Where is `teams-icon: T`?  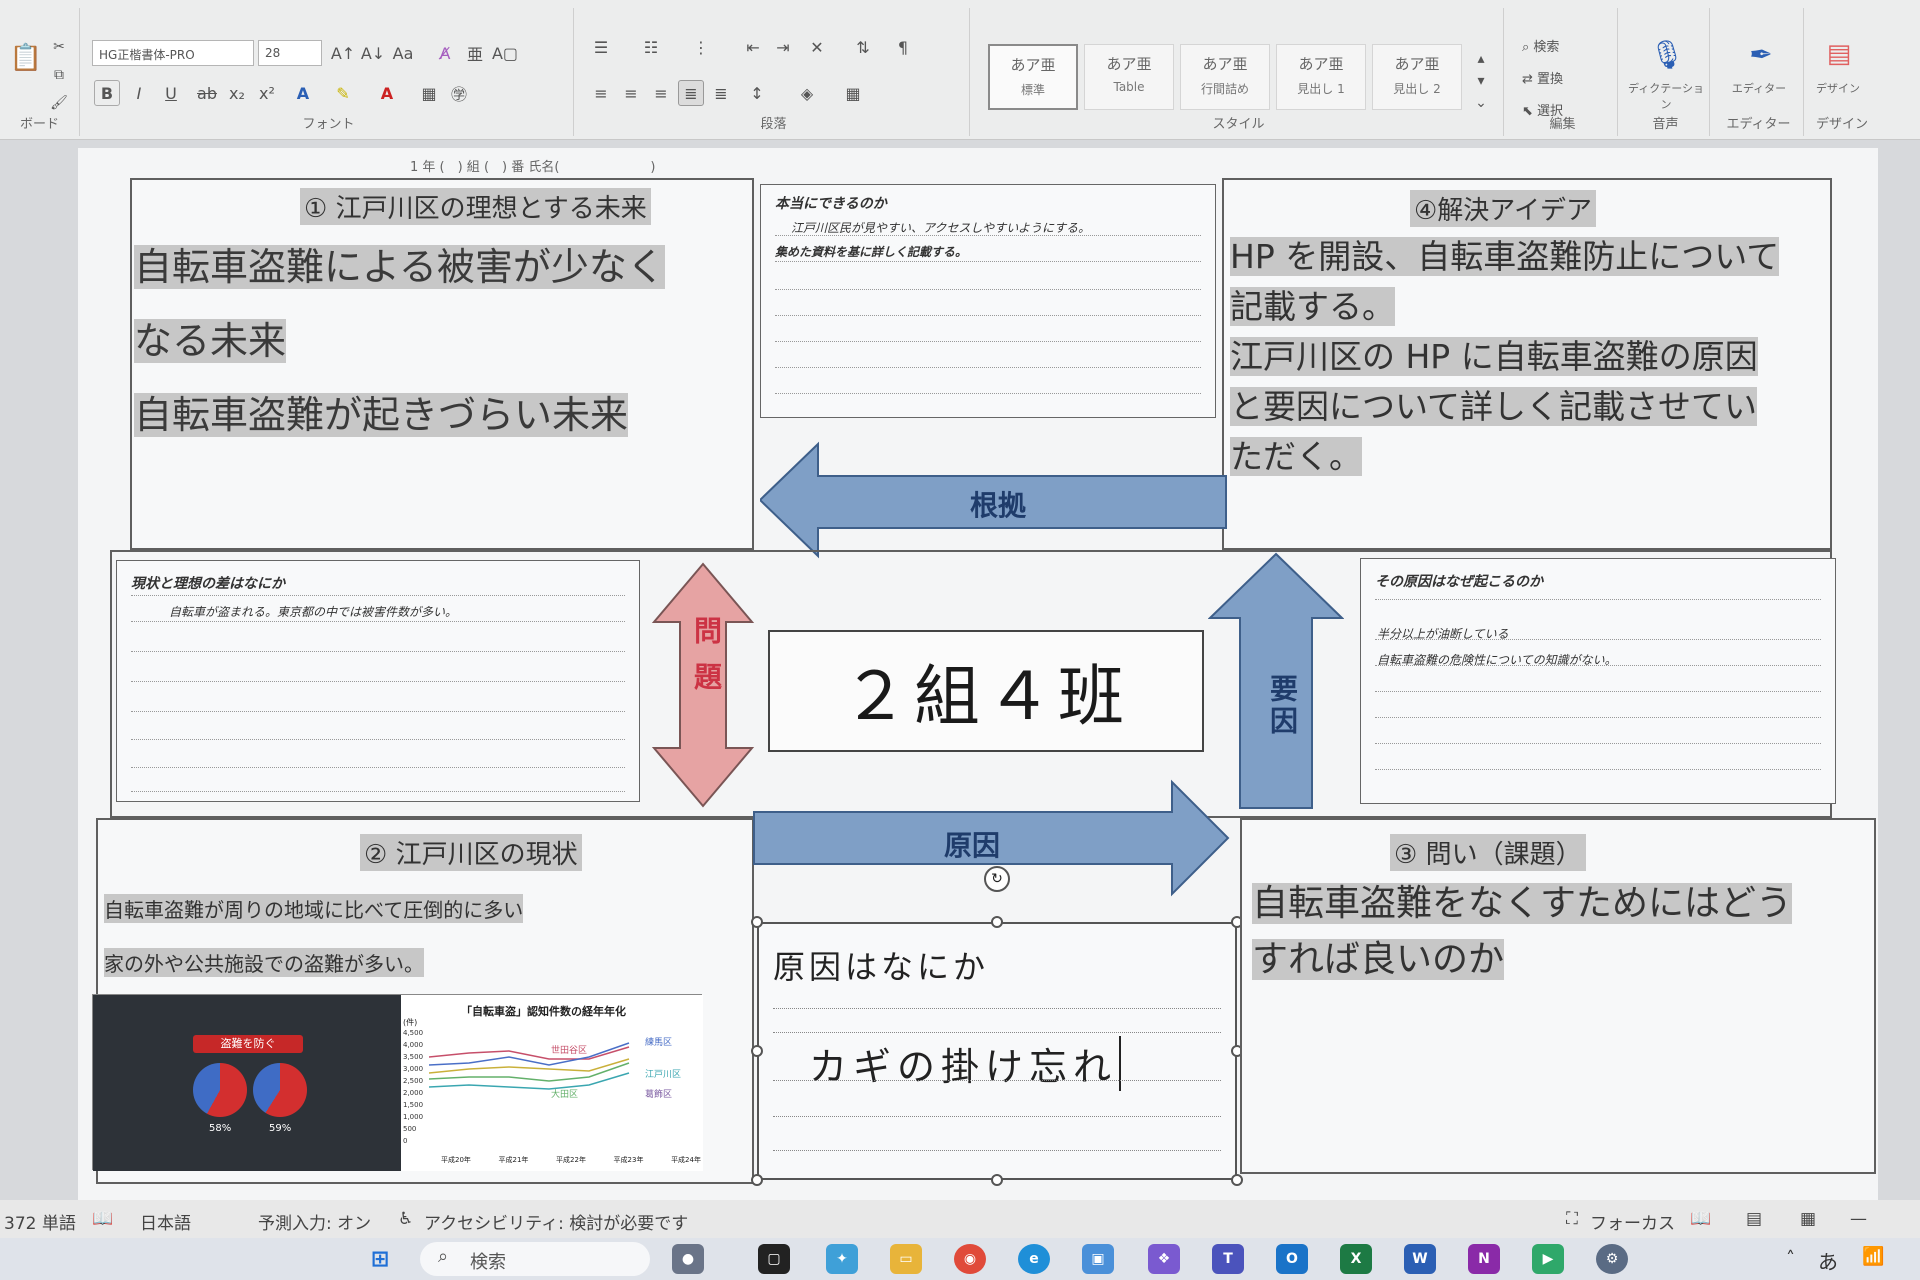 teams-icon: T is located at coordinates (1228, 1259).